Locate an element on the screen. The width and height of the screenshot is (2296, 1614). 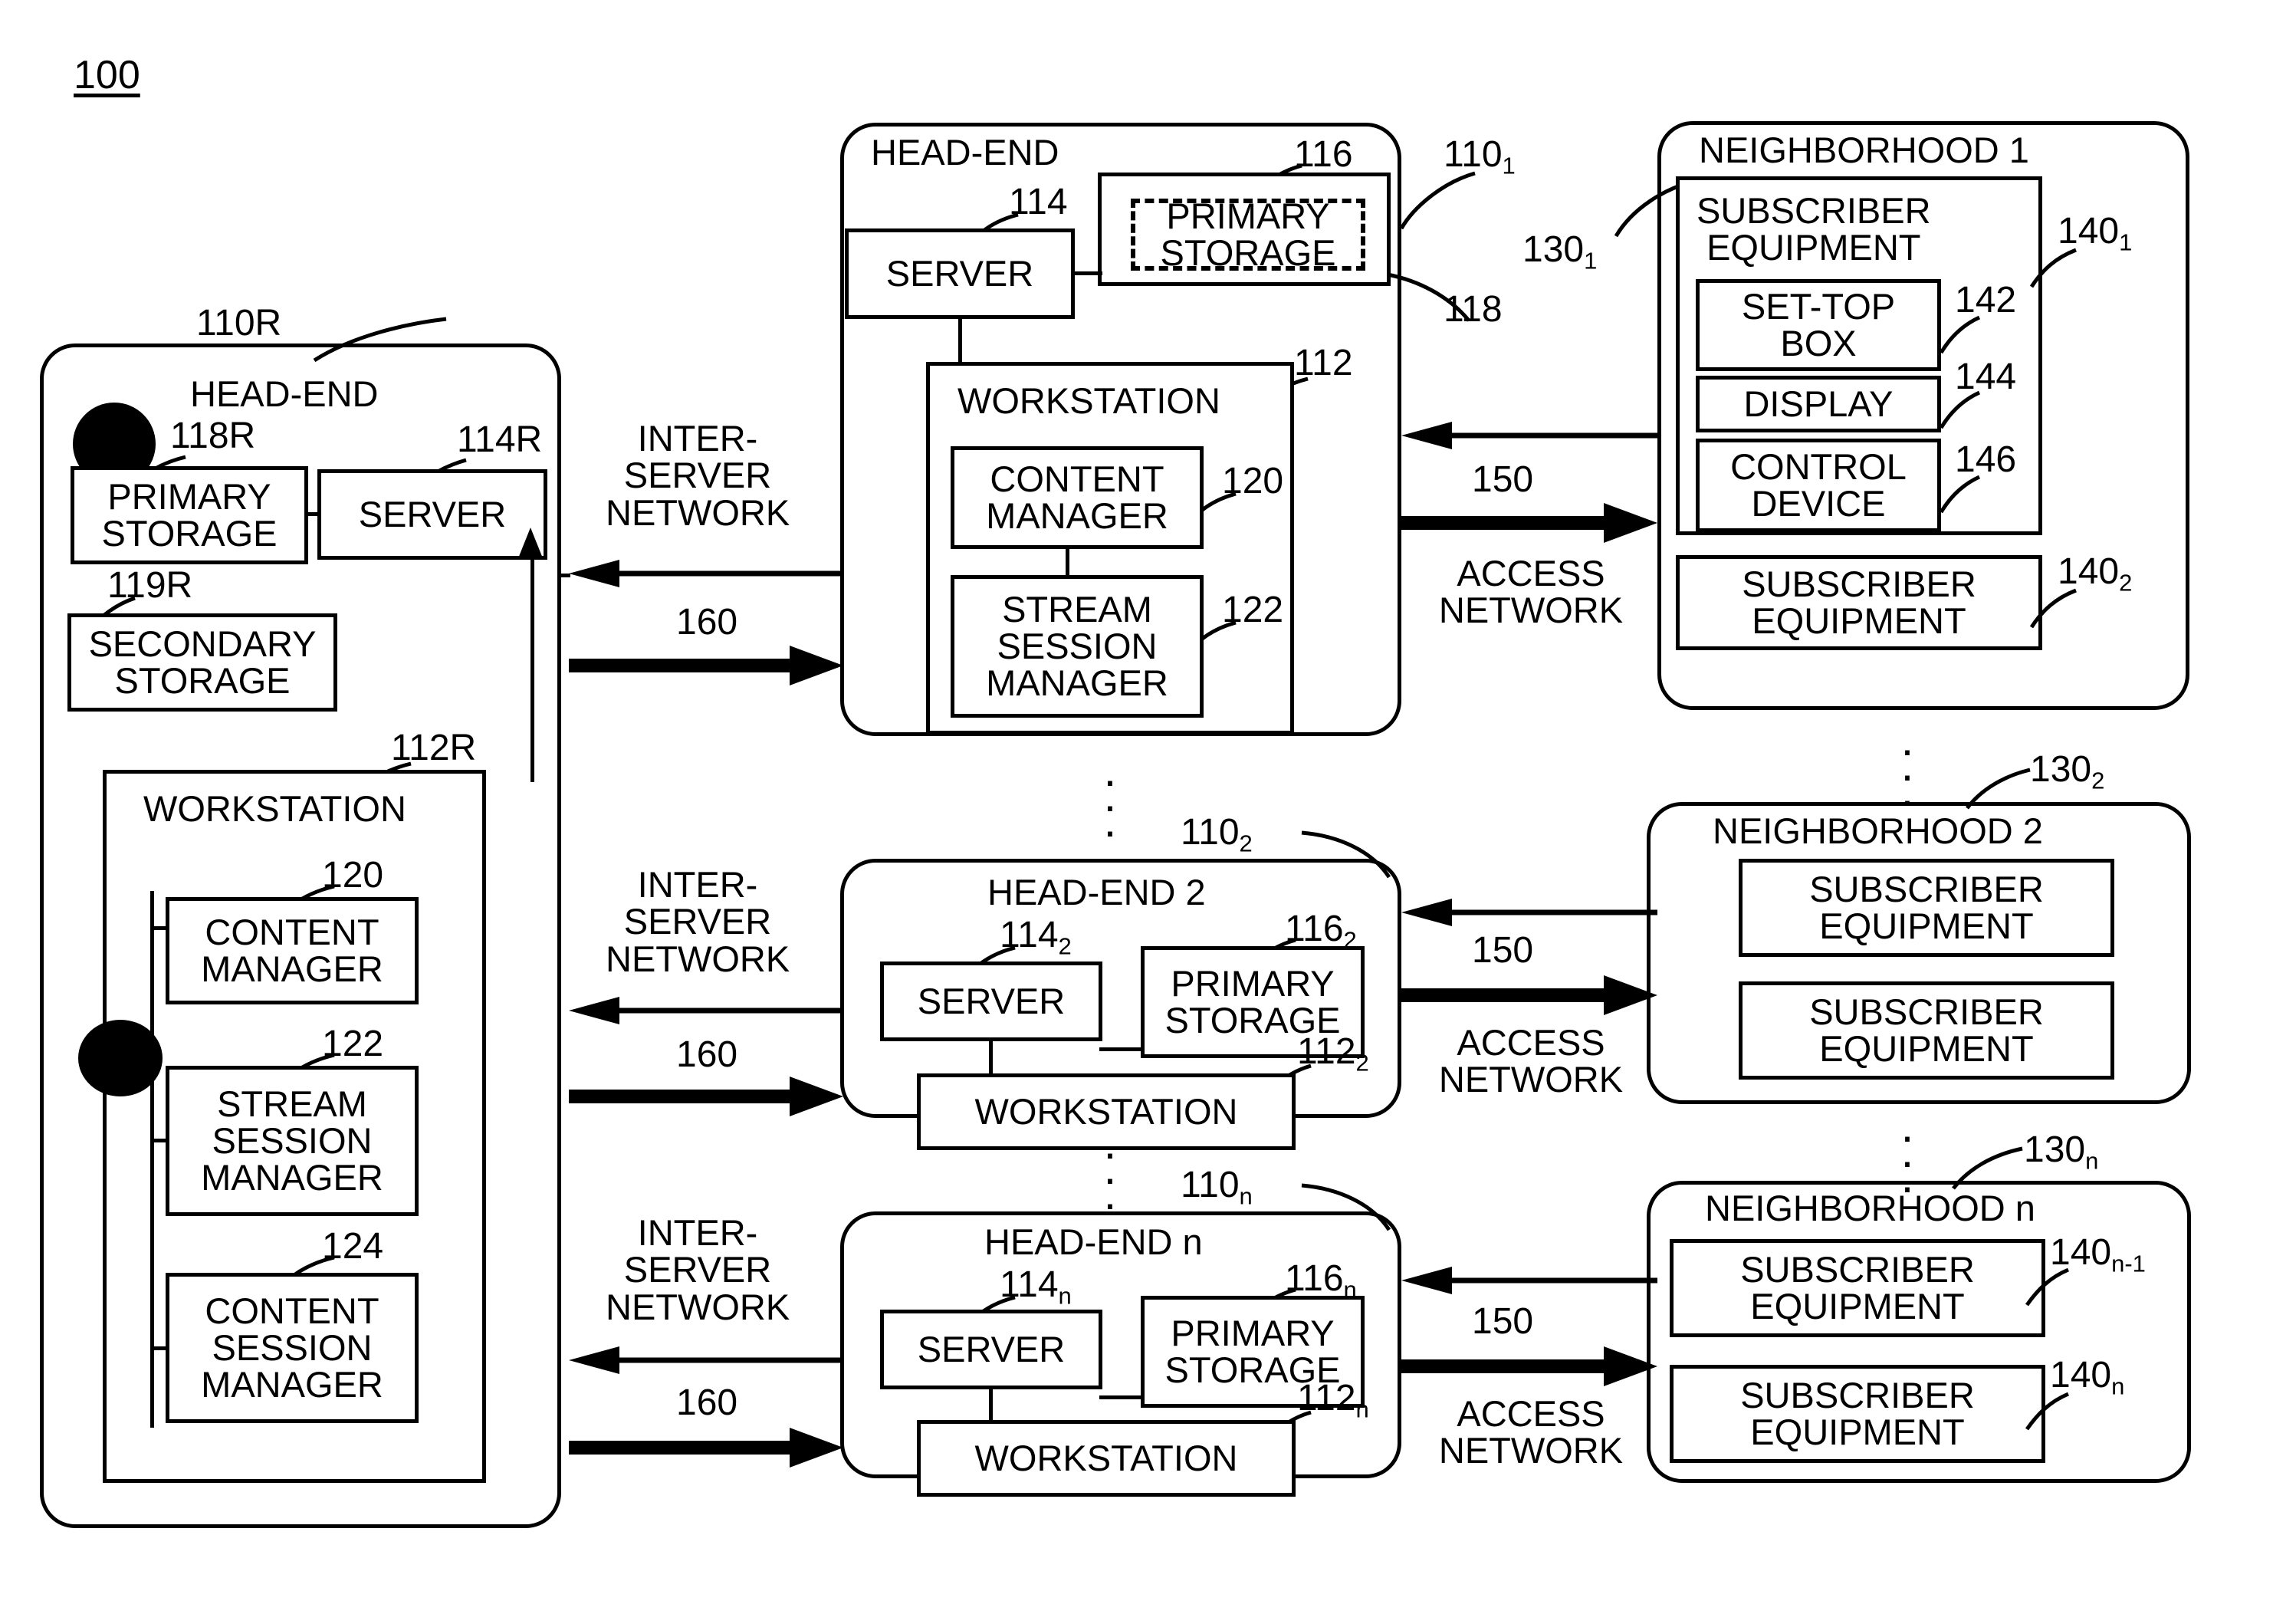
inter-server-ref-3: 160 is located at coordinates (707, 1402).